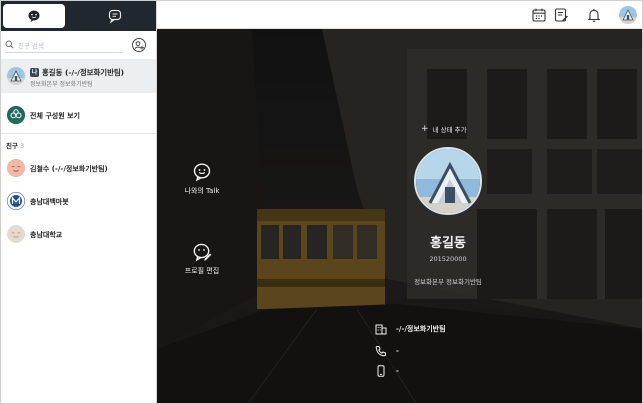 The height and width of the screenshot is (404, 643). Describe the element at coordinates (397, 371) in the screenshot. I see `mobile-text: -` at that location.